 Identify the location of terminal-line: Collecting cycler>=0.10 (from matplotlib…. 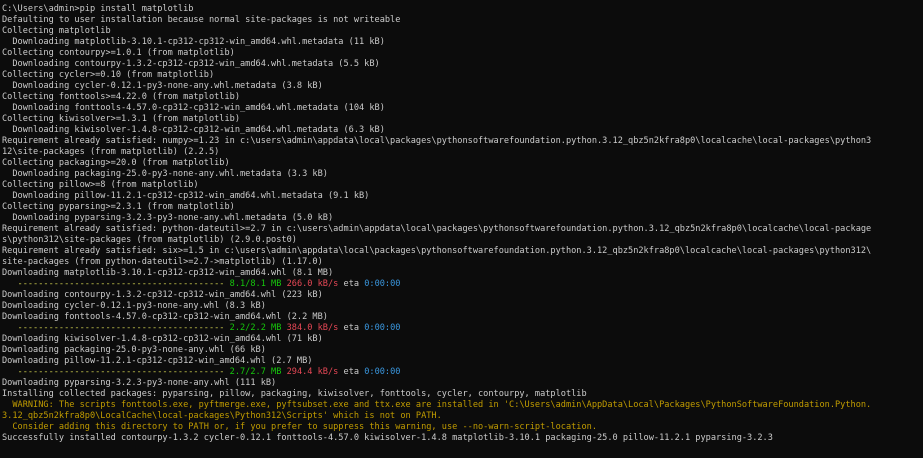
(462, 75).